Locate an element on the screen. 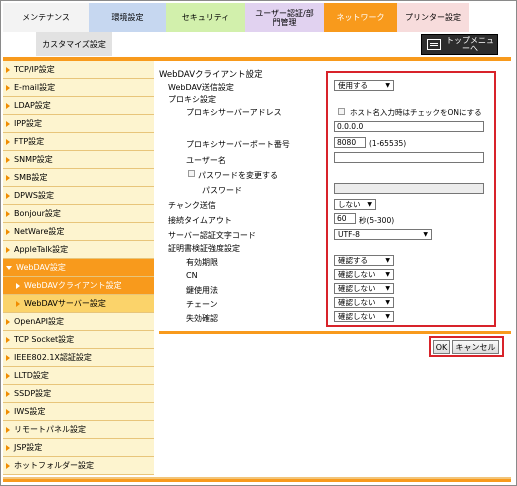  top-menu-button: トップメニューへ is located at coordinates (459, 44).